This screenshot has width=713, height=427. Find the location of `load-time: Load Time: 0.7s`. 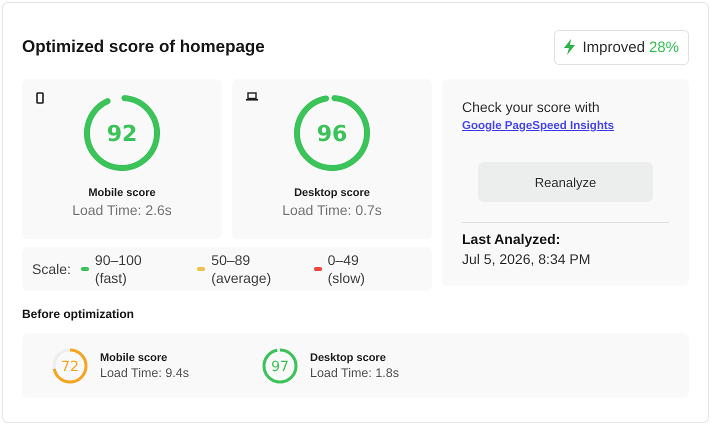

load-time: Load Time: 0.7s is located at coordinates (332, 210).